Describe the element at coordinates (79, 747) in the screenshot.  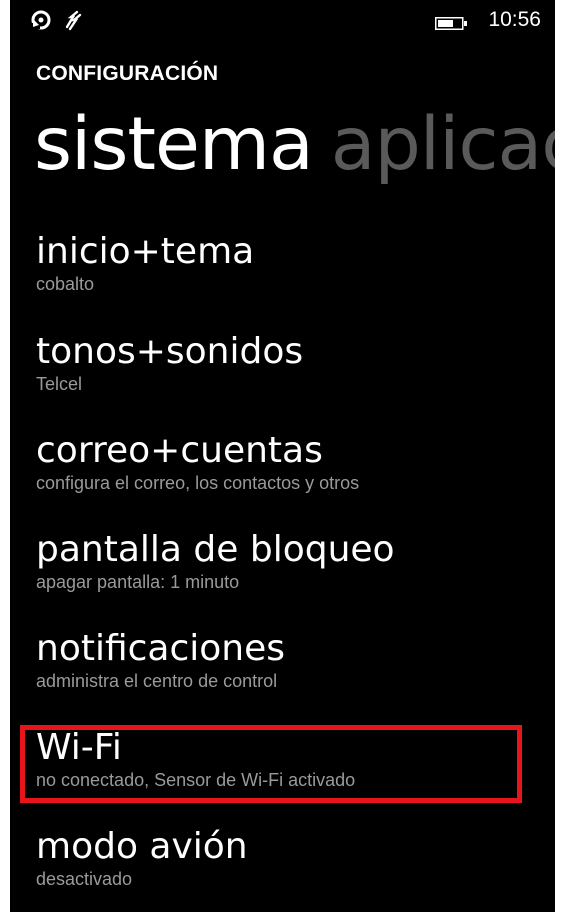
I see `setting-title: Wi-Fi` at that location.